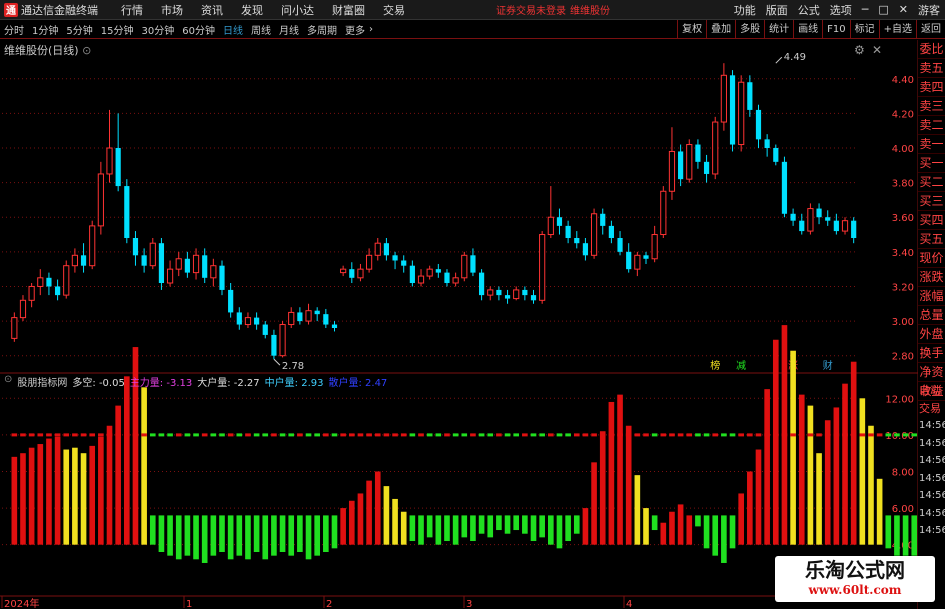  Describe the element at coordinates (720, 29) in the screenshot. I see `tool-overlay: 叠加` at that location.